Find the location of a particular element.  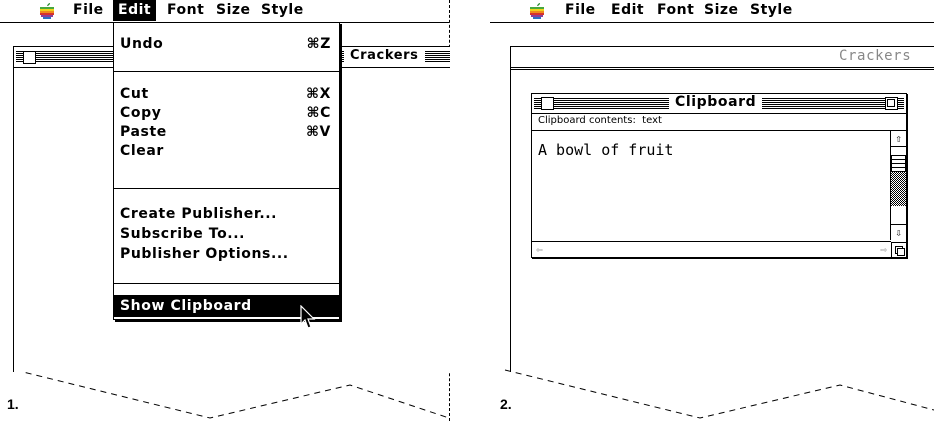

show-clipboard-label: Show Clipboard is located at coordinates (186, 306).